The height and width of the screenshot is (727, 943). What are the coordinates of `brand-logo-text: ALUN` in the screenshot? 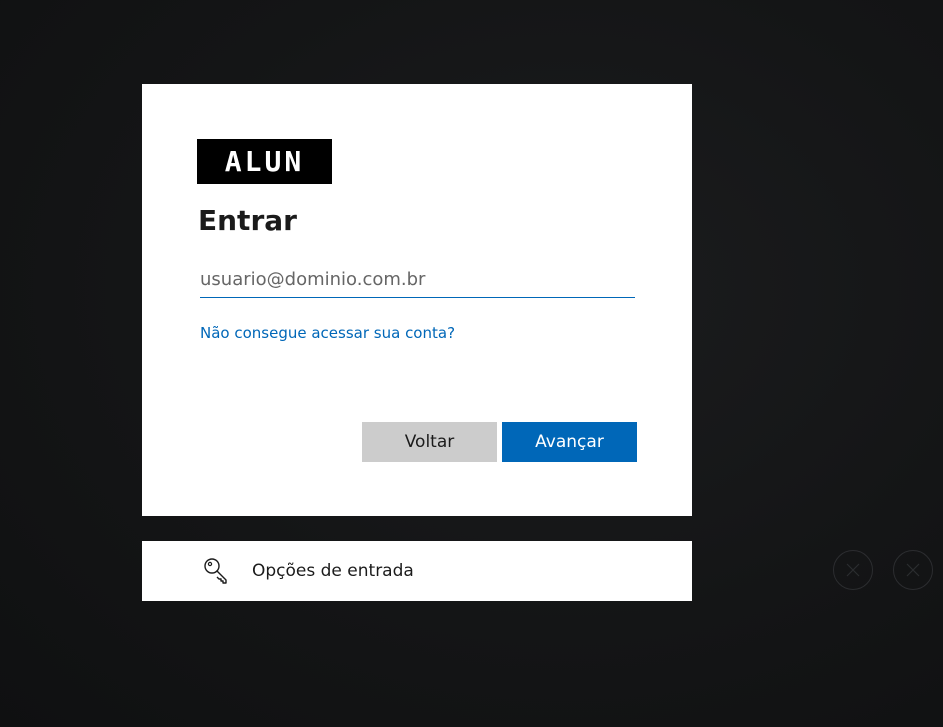 It's located at (264, 161).